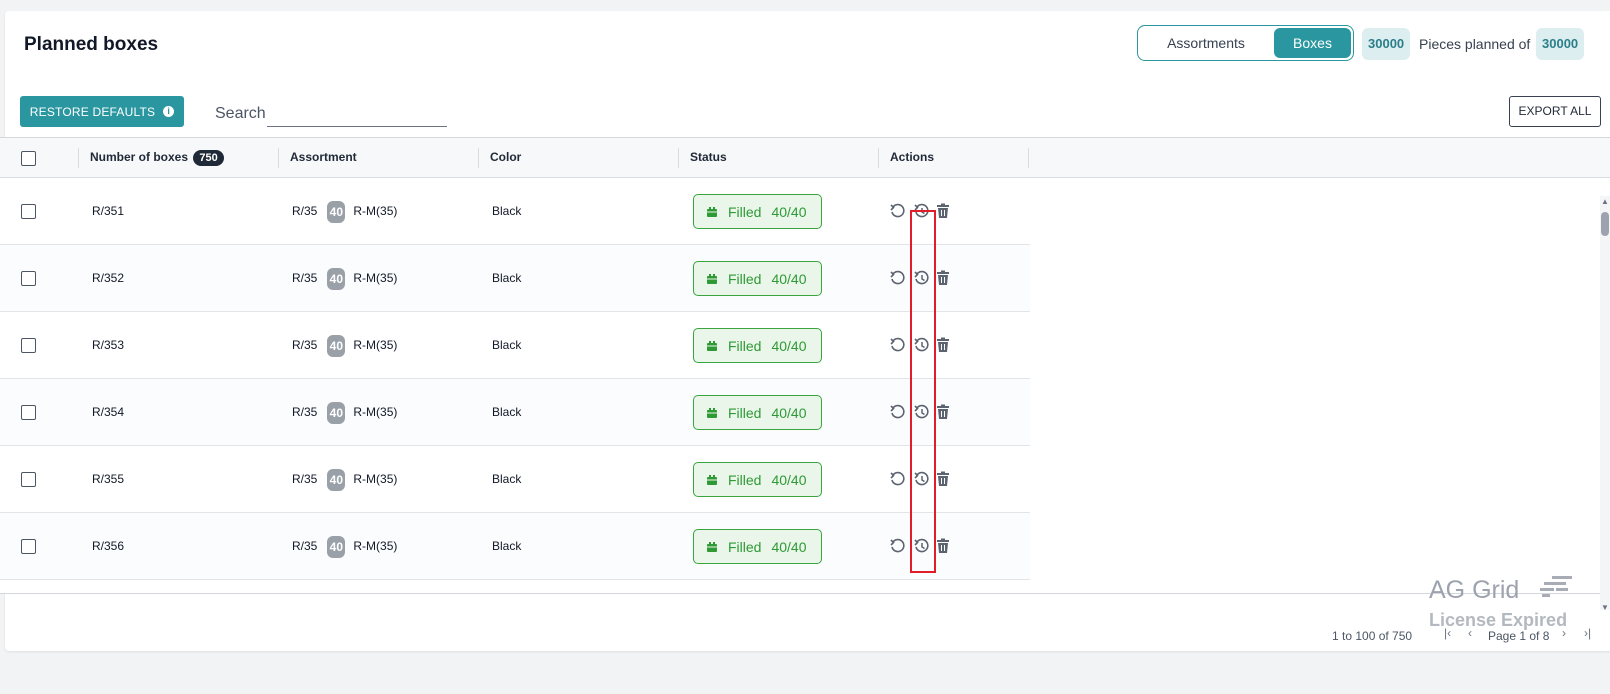 Image resolution: width=1610 pixels, height=694 pixels. I want to click on toggle-boxes: Boxes, so click(1312, 43).